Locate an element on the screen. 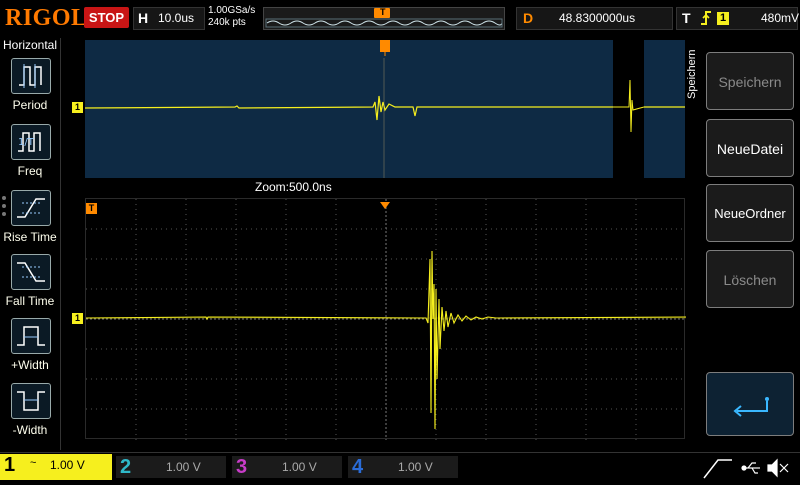  freq-label: Freq is located at coordinates (30, 171).